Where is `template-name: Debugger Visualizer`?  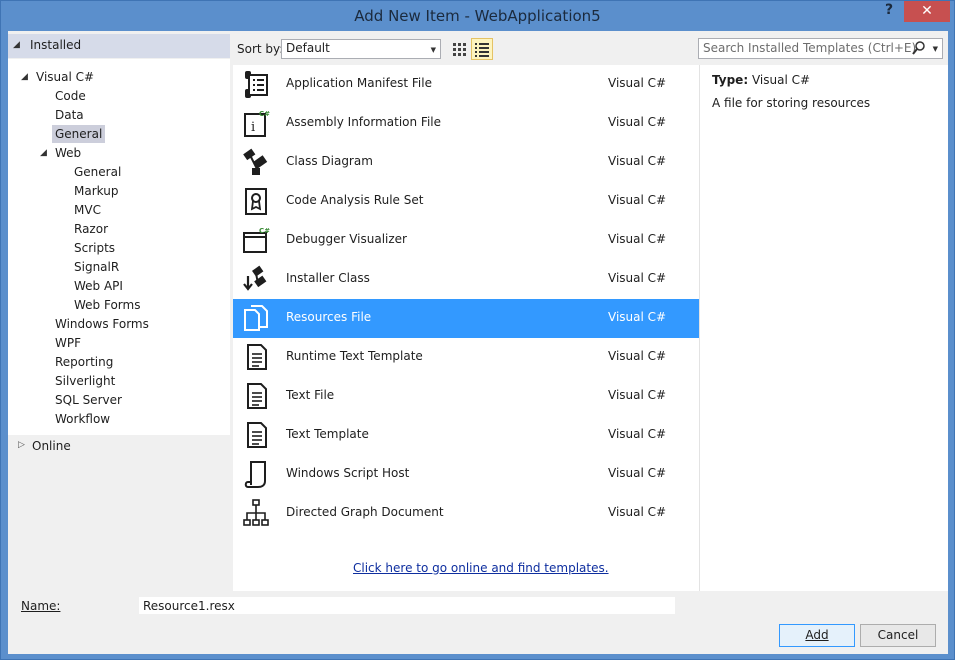 template-name: Debugger Visualizer is located at coordinates (346, 239).